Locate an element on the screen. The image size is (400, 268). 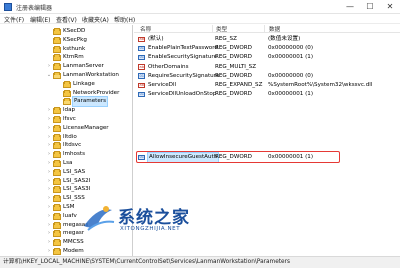
tree-item: ⌄ LanmanWorkstation is located at coordinates (66, 75).